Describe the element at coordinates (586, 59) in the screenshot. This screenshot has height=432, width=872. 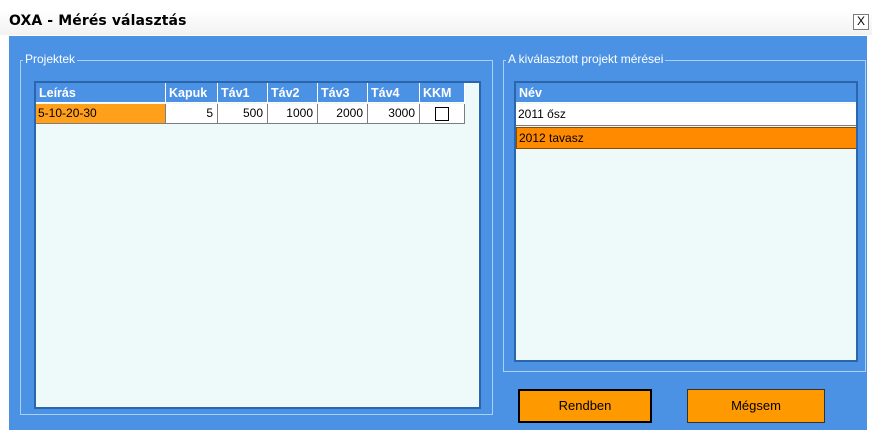
I see `measurements-group-label: A kiválasztott projekt mérései` at that location.